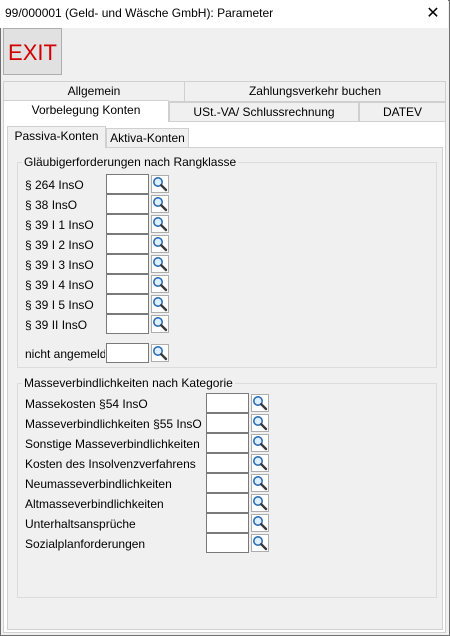  I want to click on tab-vorbelegung-konten: Vorbelegung Konten, so click(86, 111).